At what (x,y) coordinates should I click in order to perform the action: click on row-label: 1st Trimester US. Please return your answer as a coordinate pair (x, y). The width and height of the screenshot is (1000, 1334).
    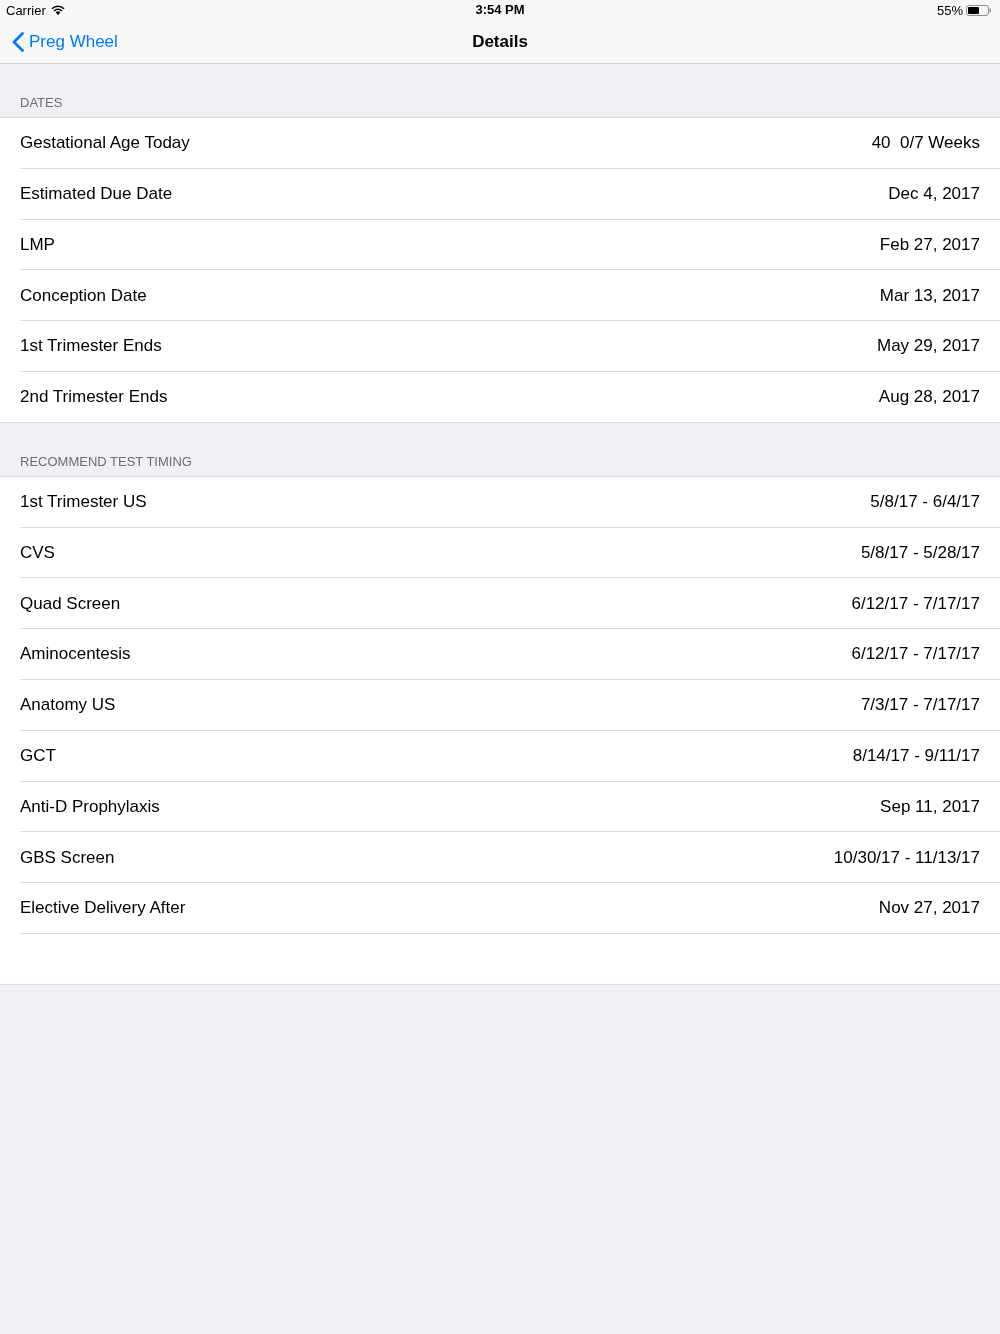
    Looking at the image, I should click on (83, 501).